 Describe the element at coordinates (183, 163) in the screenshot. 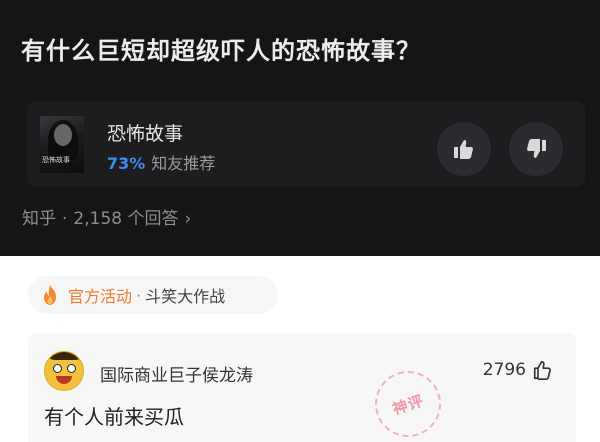

I see `recommend-label: 知友推荐` at that location.